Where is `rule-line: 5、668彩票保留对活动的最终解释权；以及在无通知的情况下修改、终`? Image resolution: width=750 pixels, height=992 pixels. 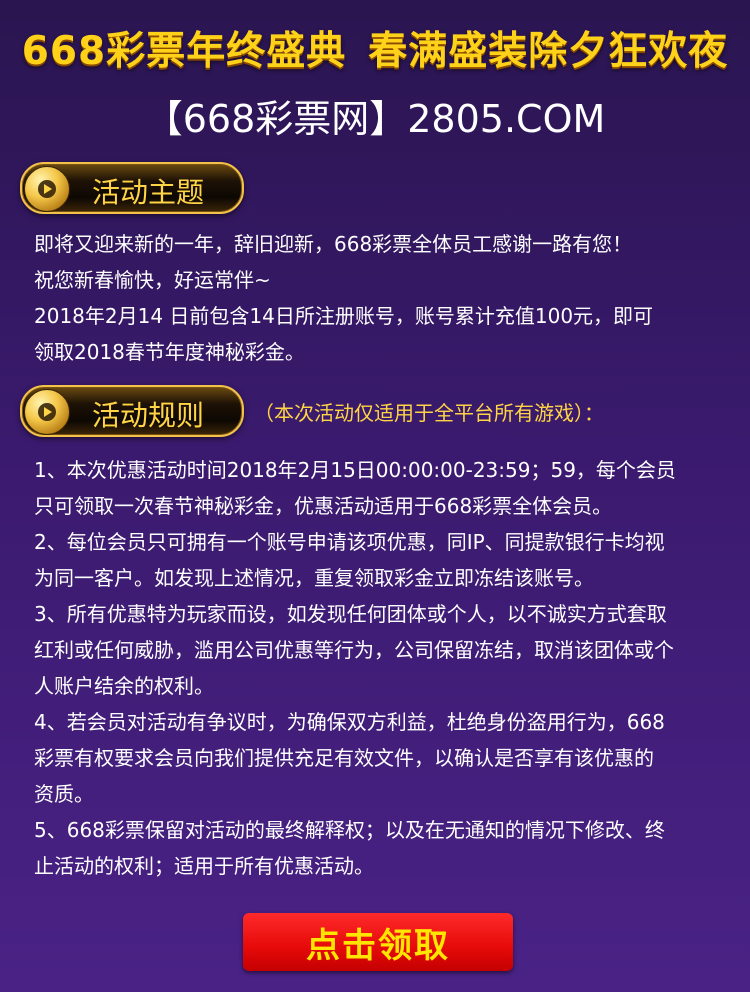 rule-line: 5、668彩票保留对活动的最终解释权；以及在无通知的情况下修改、终 is located at coordinates (349, 830).